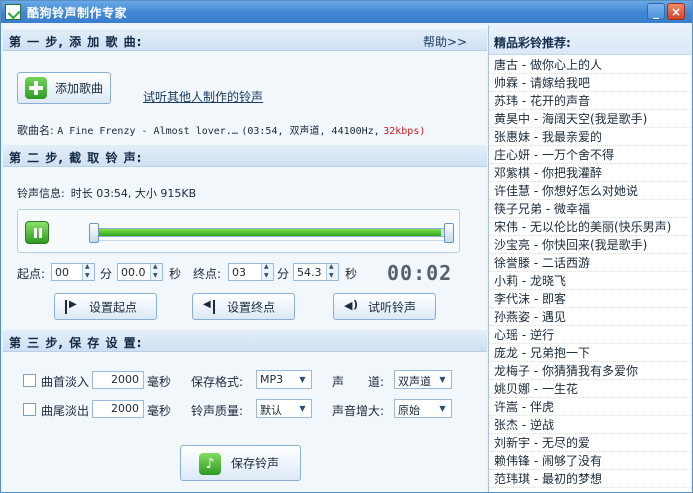  I want to click on end-min-value: 03, so click(239, 272).